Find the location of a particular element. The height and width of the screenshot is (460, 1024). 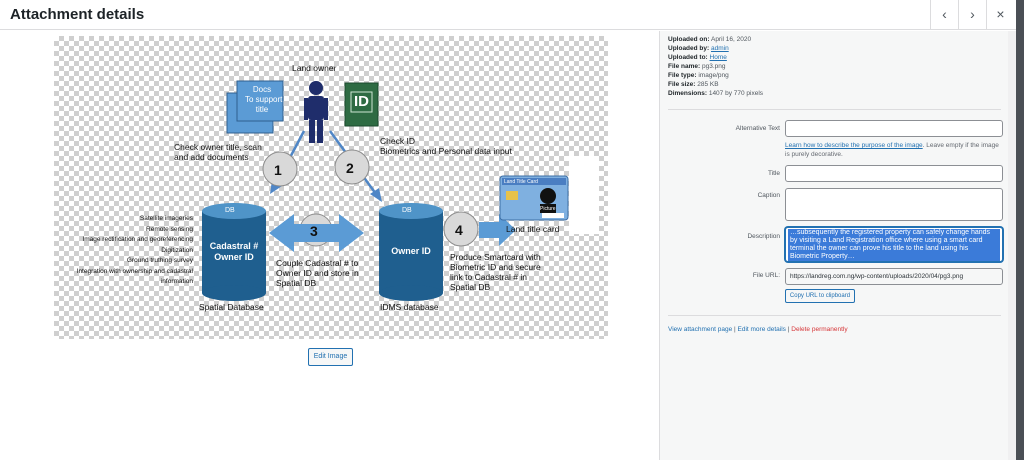

edit-details-link: Edit more details is located at coordinates (762, 329).